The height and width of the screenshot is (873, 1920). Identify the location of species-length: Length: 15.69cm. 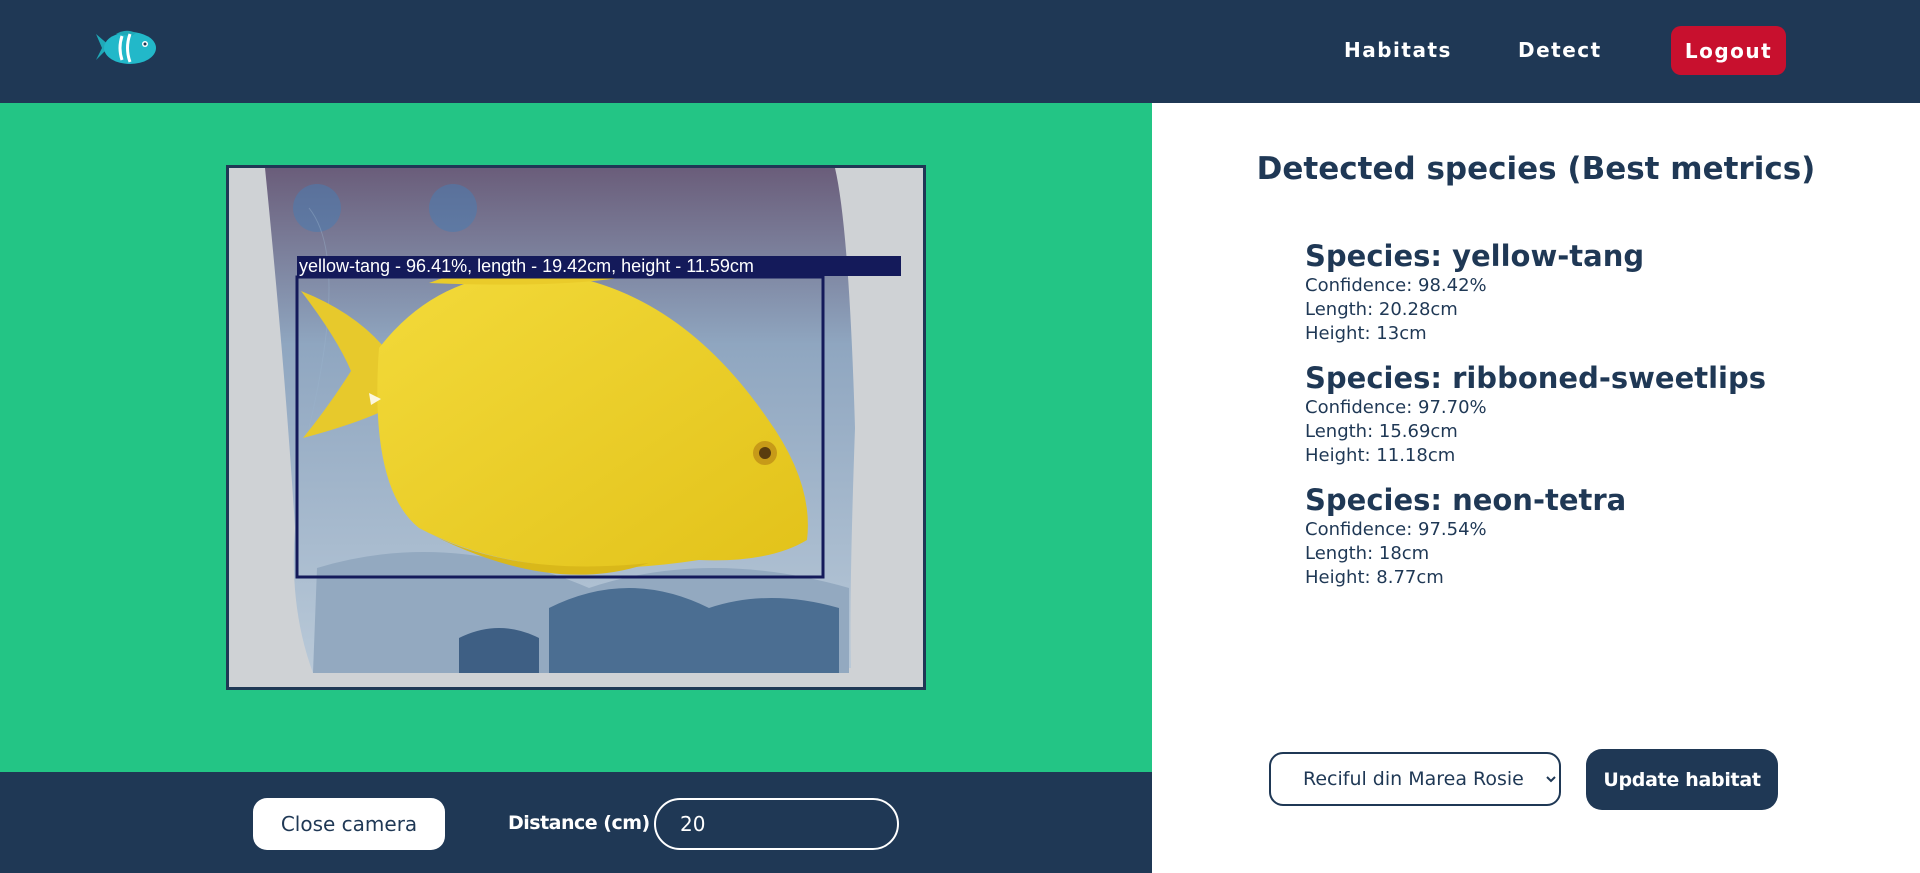
(1381, 431).